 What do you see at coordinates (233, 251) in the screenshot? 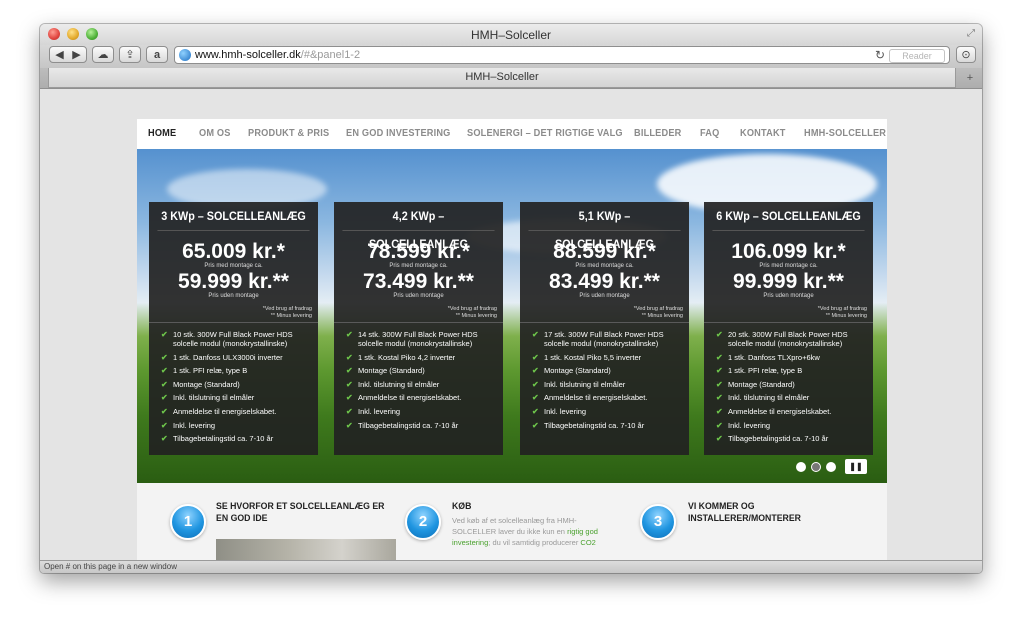
I see `price-with-mounting: 65.009 kr.*` at bounding box center [233, 251].